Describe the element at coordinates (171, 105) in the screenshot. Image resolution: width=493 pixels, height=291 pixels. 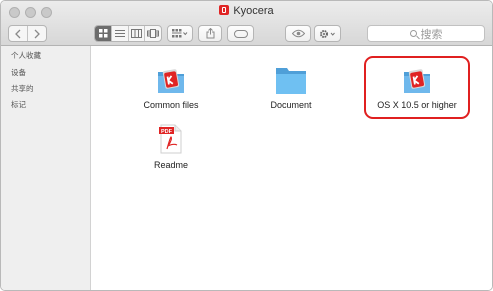
I see `file-item-label: Common files` at that location.